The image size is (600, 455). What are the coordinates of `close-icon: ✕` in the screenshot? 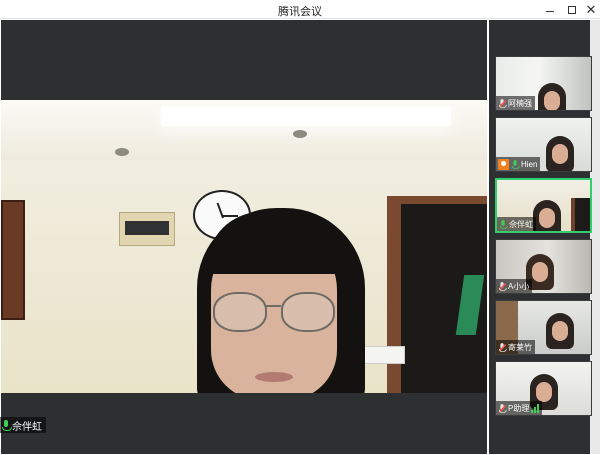 It's located at (591, 9).